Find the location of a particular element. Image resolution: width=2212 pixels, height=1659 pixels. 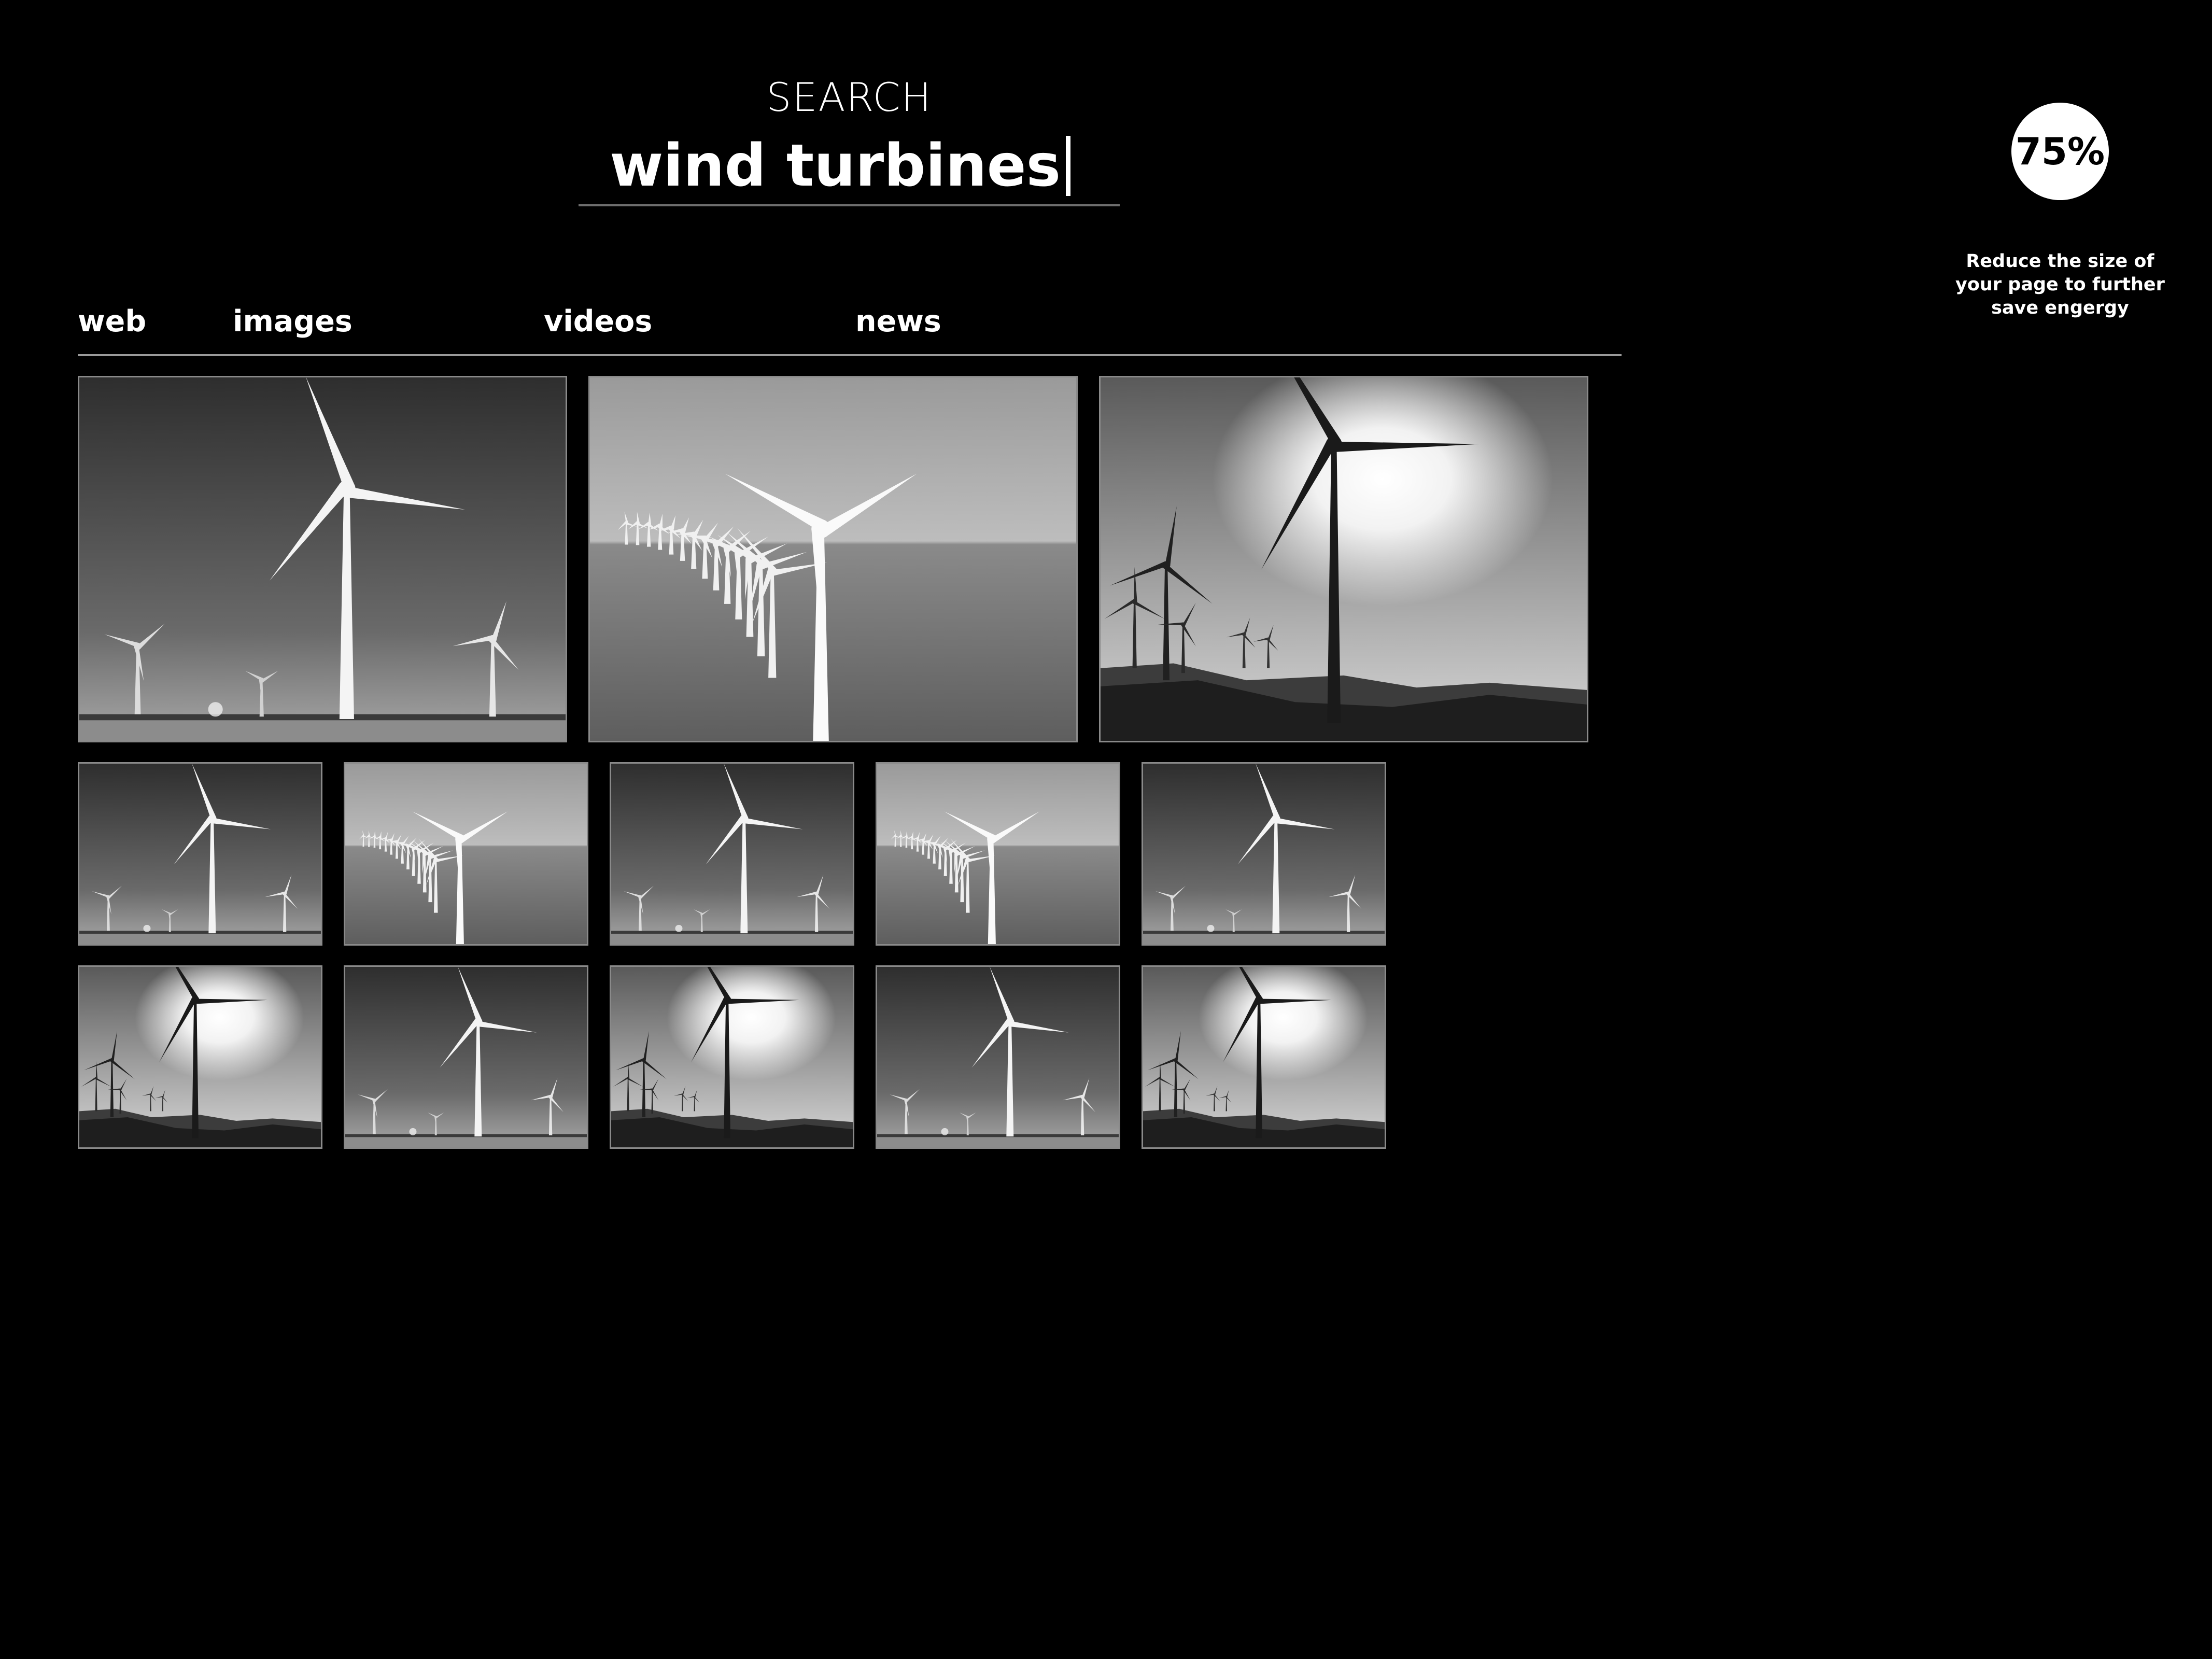

tab-images: images is located at coordinates (293, 322).